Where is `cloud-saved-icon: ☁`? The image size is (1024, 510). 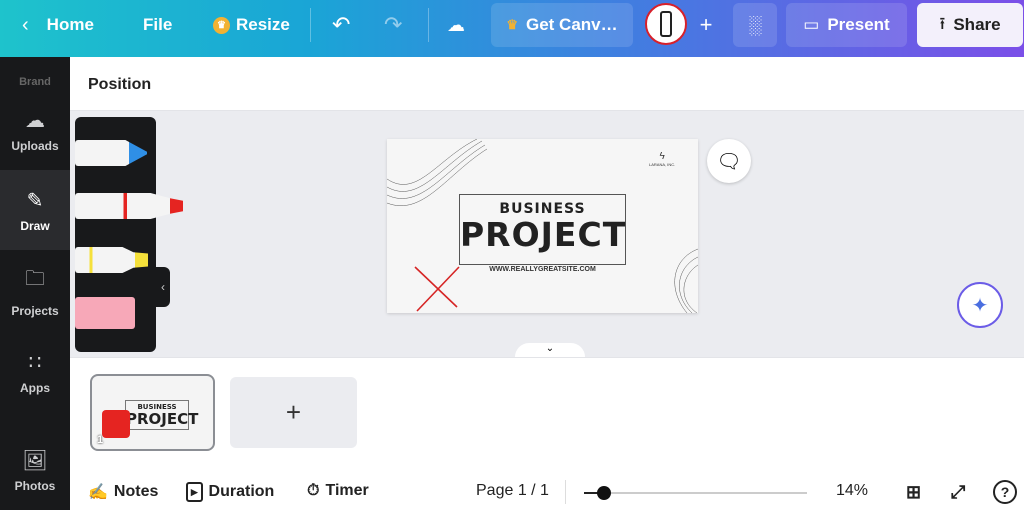
cloud-saved-icon: ☁ is located at coordinates (456, 25).